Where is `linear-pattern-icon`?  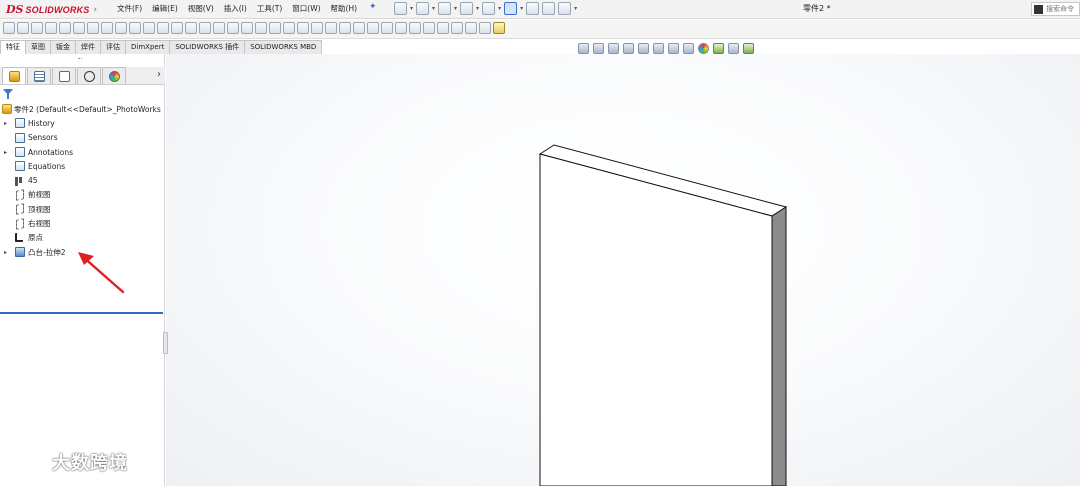
linear-pattern-icon is located at coordinates (303, 28).